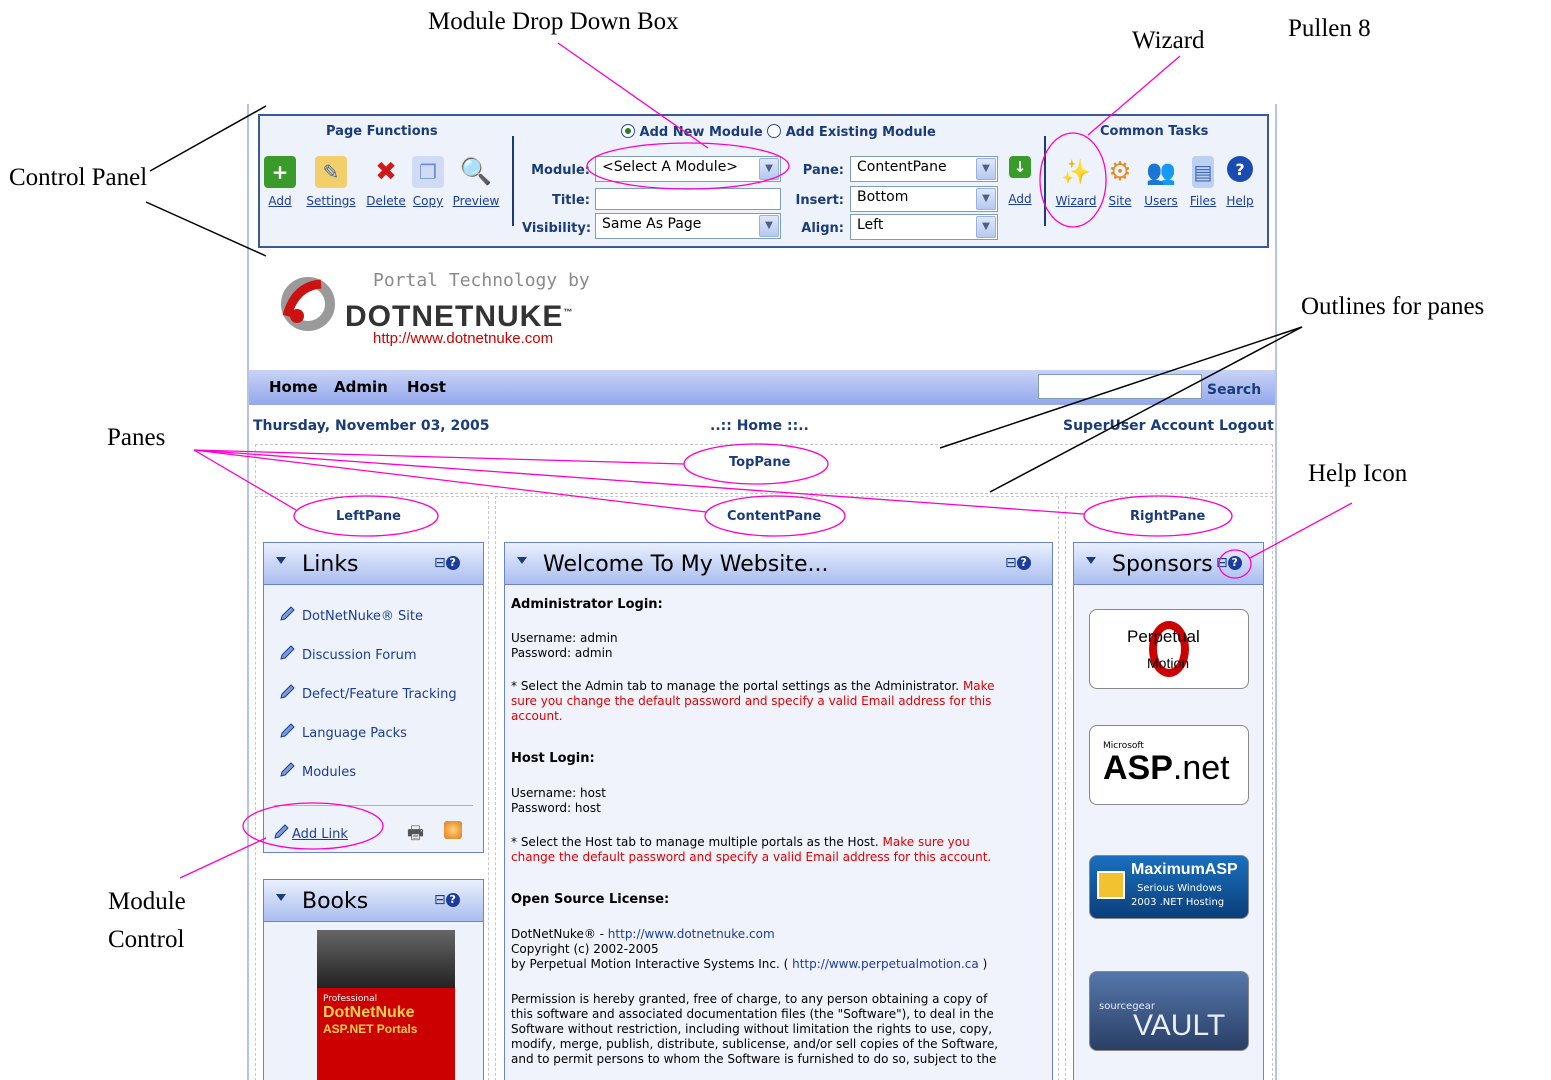 The image size is (1551, 1080). What do you see at coordinates (415, 836) in the screenshot?
I see `print-icon: 🖶` at bounding box center [415, 836].